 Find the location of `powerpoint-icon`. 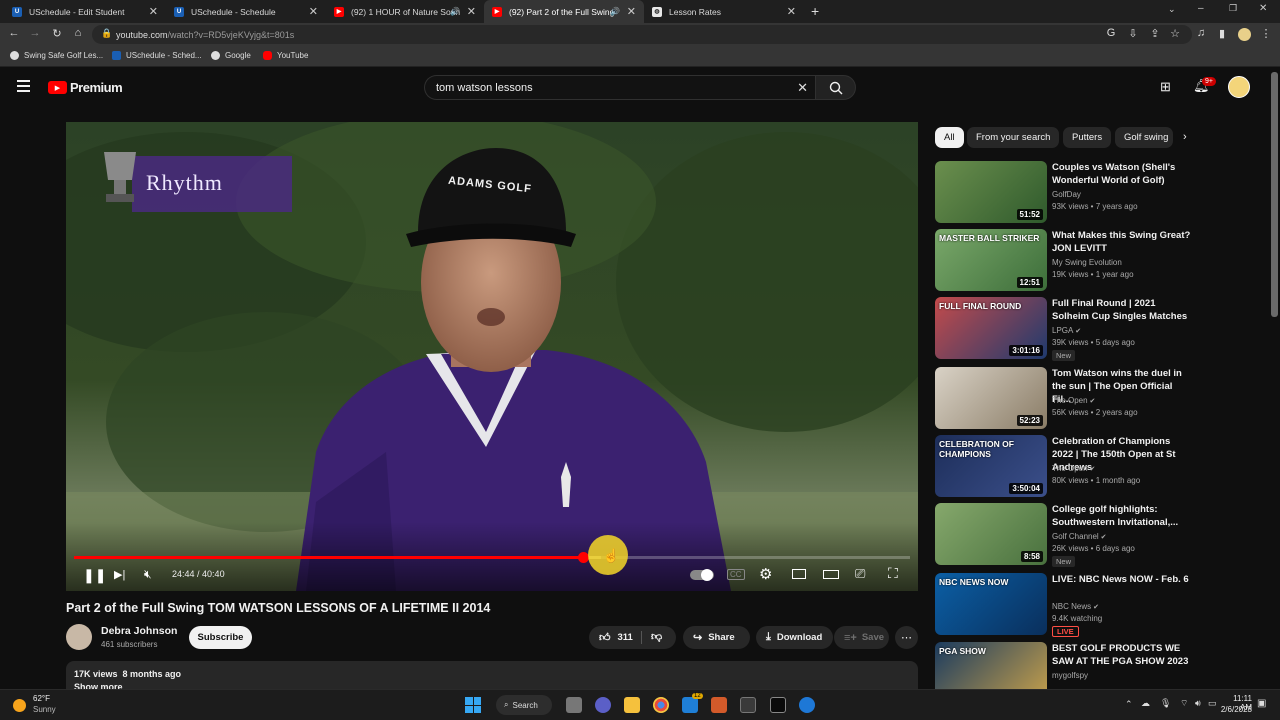

powerpoint-icon is located at coordinates (719, 705).